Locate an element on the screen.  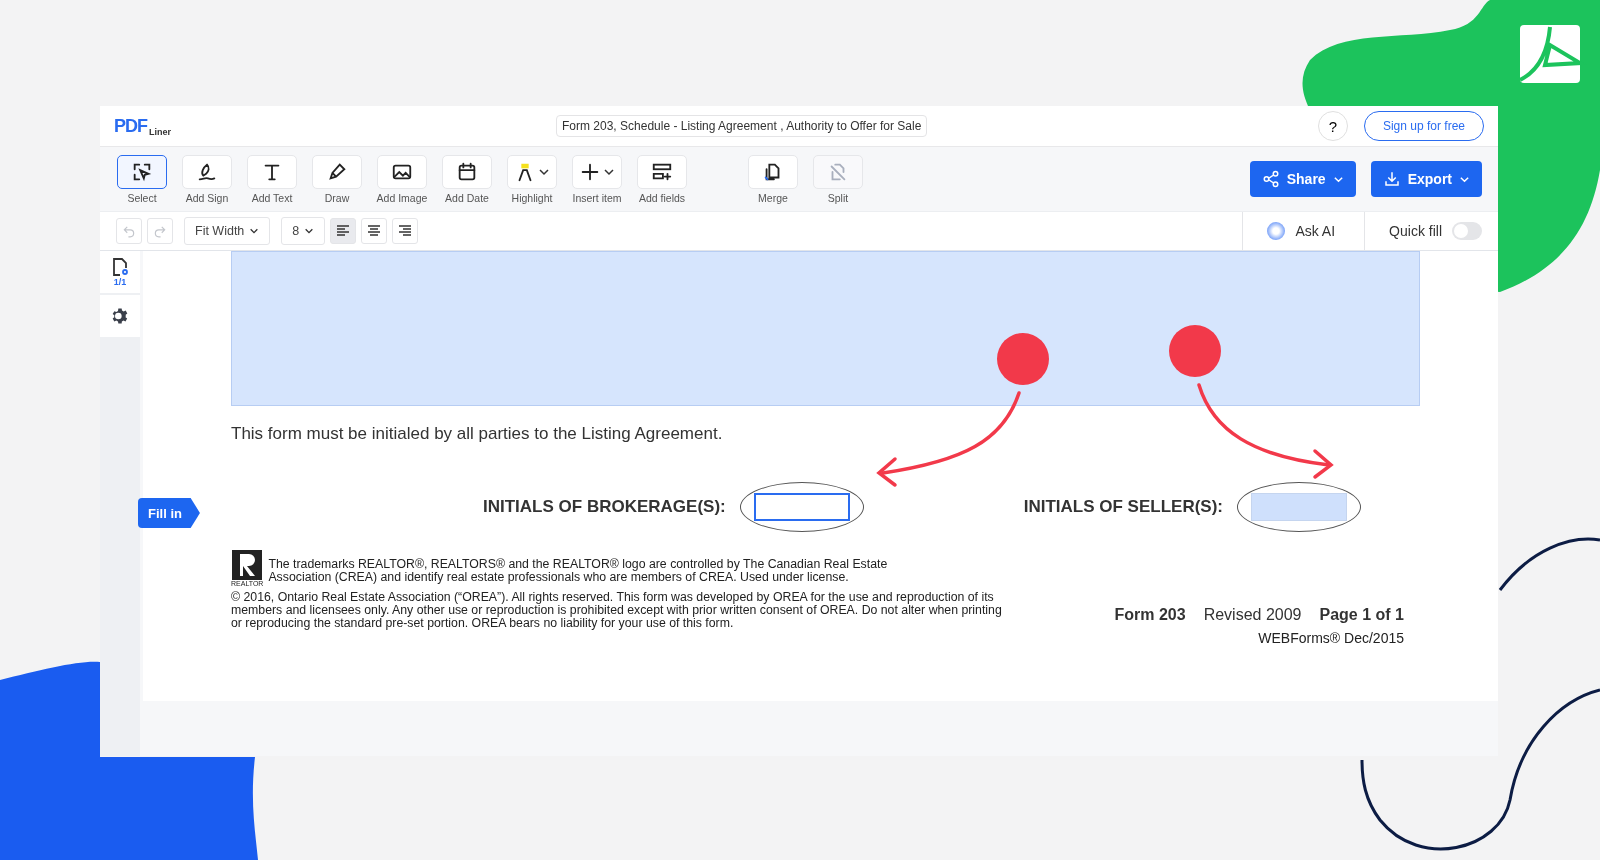
help-button: ? is located at coordinates (1332, 126).